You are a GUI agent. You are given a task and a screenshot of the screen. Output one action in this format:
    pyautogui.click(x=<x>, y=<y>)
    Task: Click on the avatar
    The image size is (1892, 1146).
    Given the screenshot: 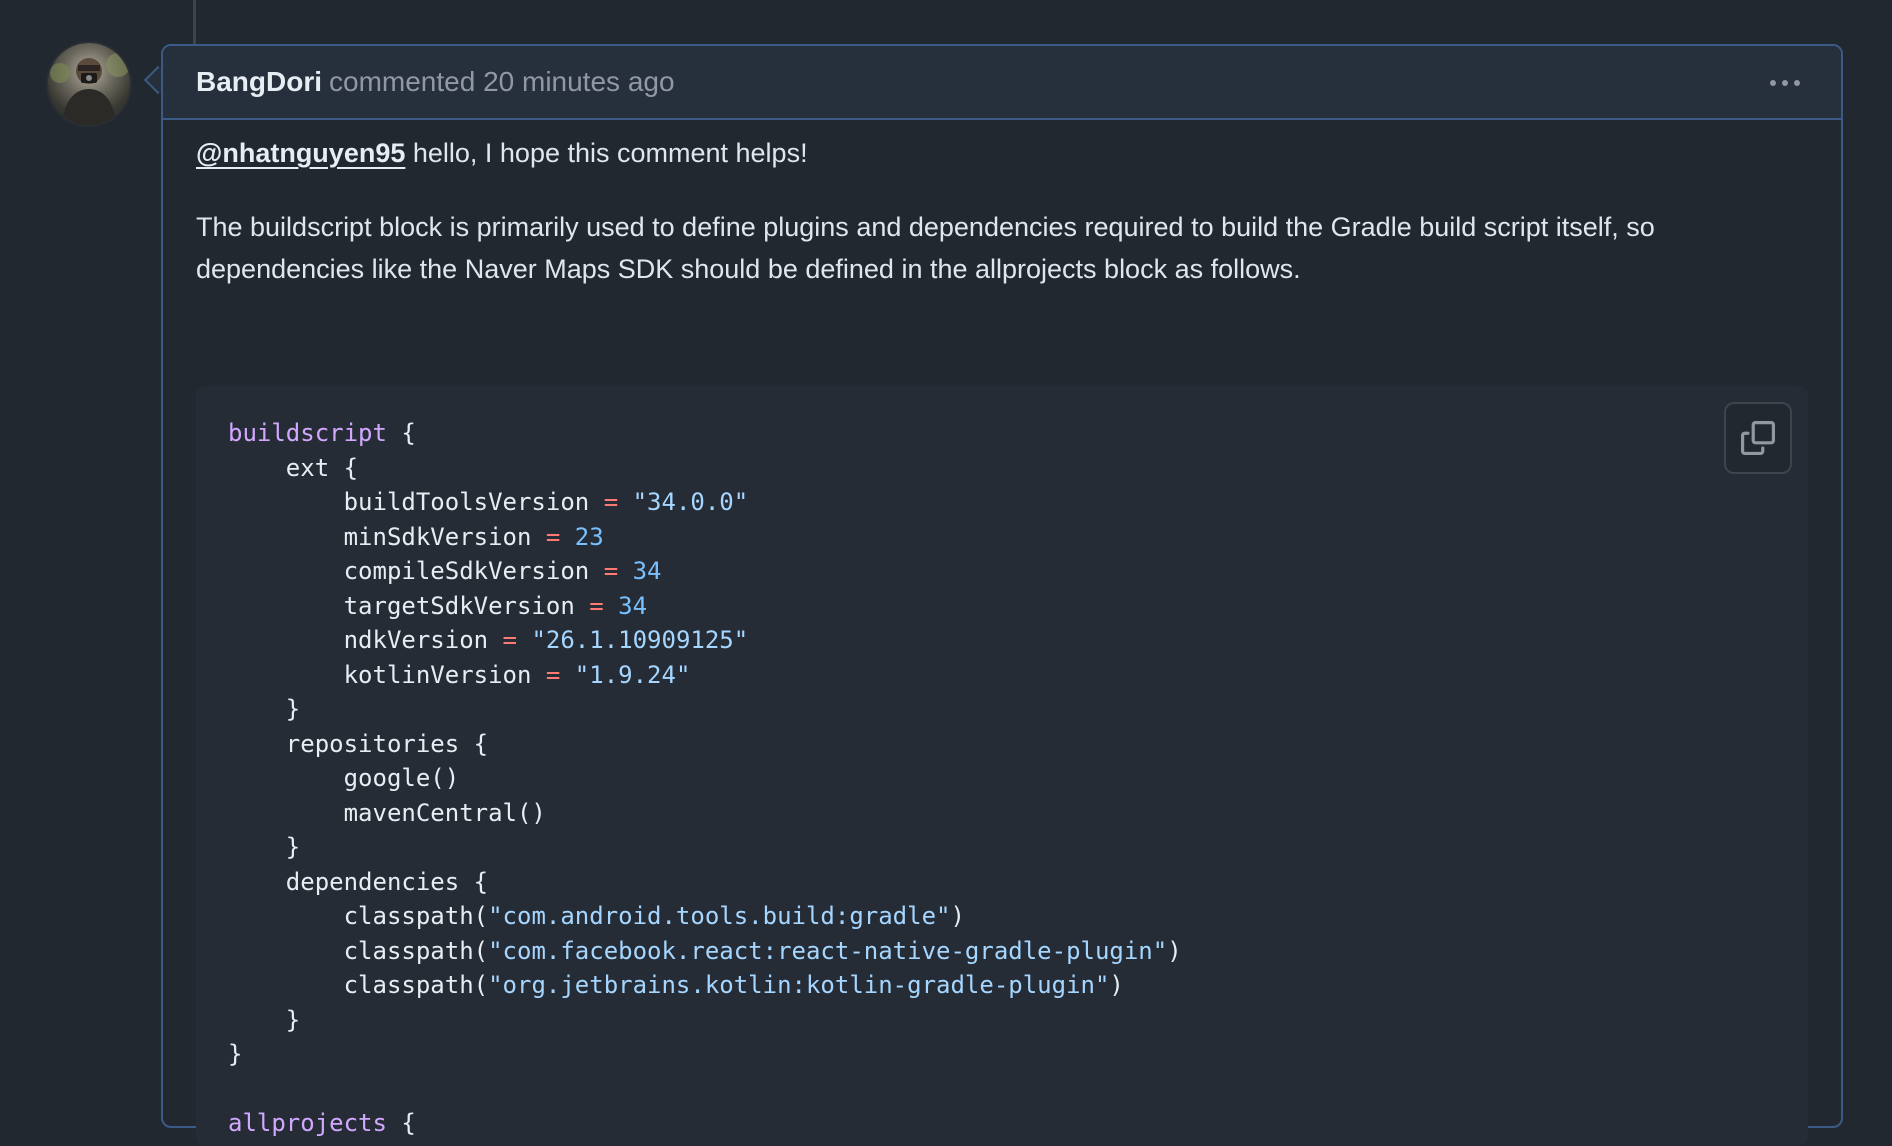 What is the action you would take?
    pyautogui.click(x=89, y=84)
    